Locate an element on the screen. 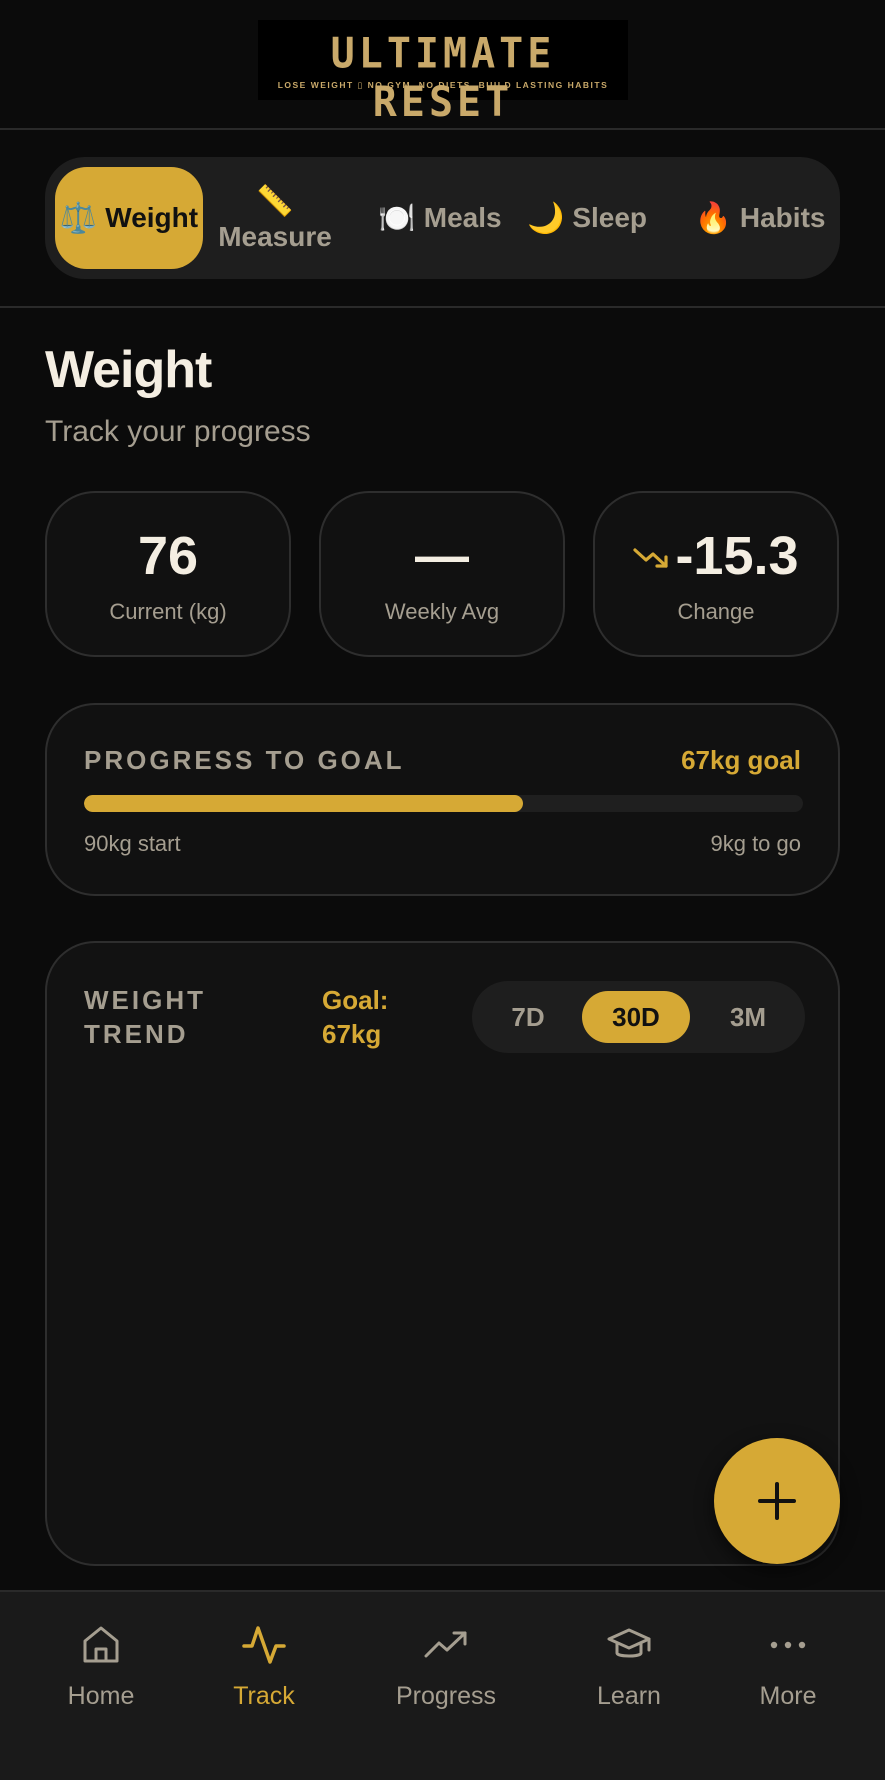 This screenshot has width=885, height=1780. fire-icon: 🔥 is located at coordinates (713, 218).